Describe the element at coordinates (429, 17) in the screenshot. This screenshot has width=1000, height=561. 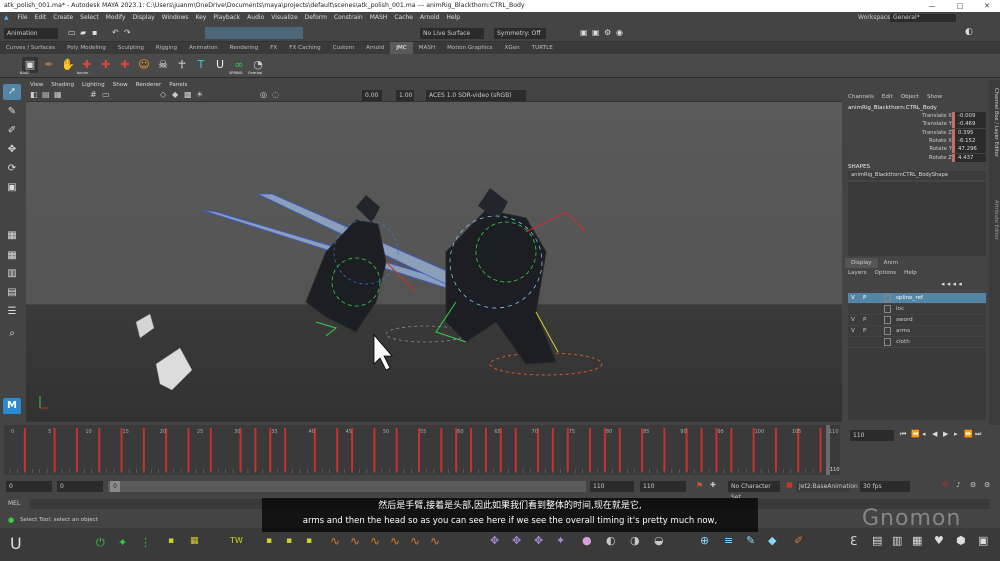
I see `menu-arnold: Arnold` at that location.